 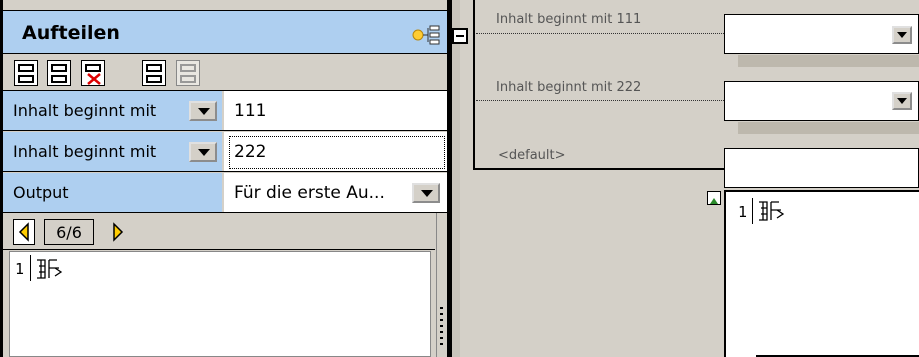 I want to click on panel-gap, so click(x=456, y=178).